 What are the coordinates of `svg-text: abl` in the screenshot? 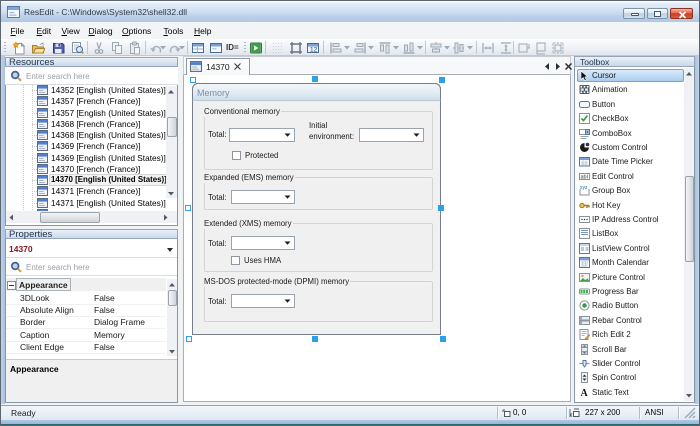 It's located at (584, 177).